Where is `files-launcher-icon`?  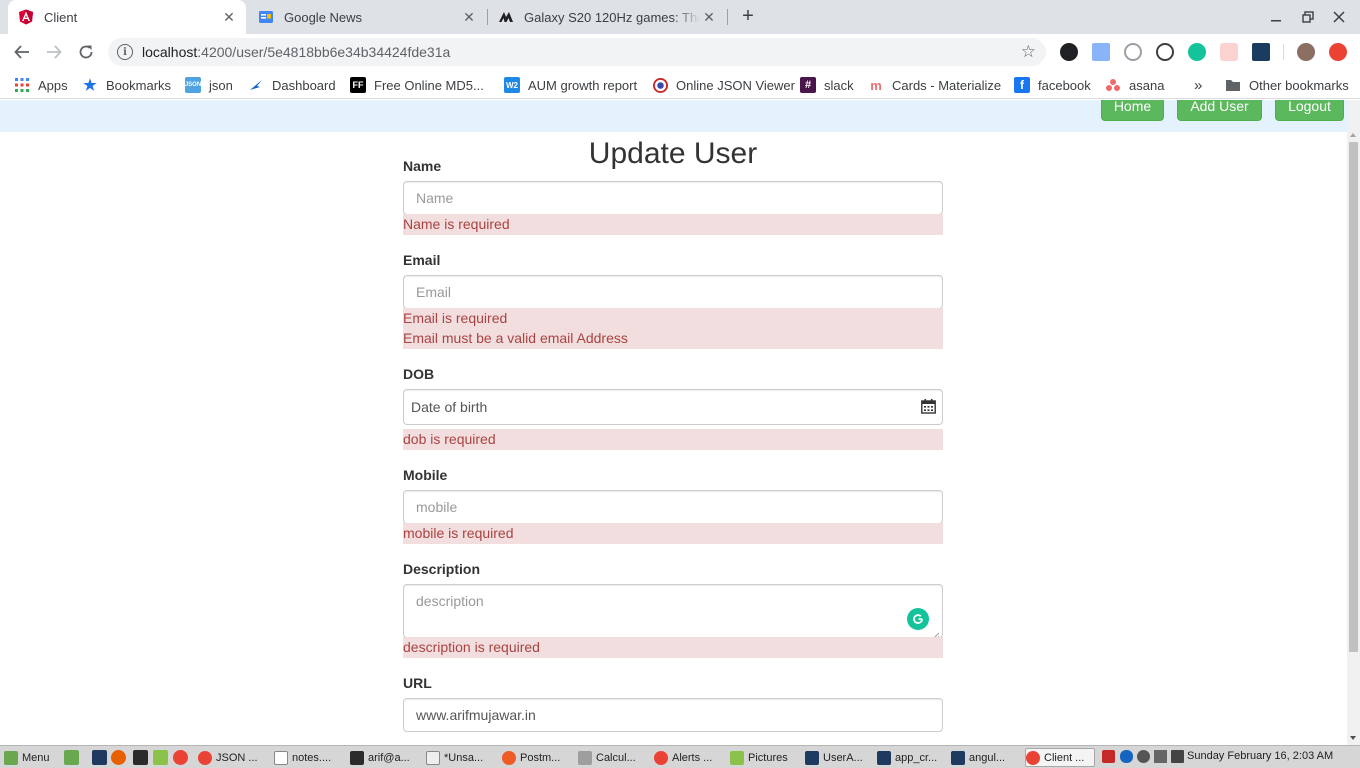 files-launcher-icon is located at coordinates (160, 757).